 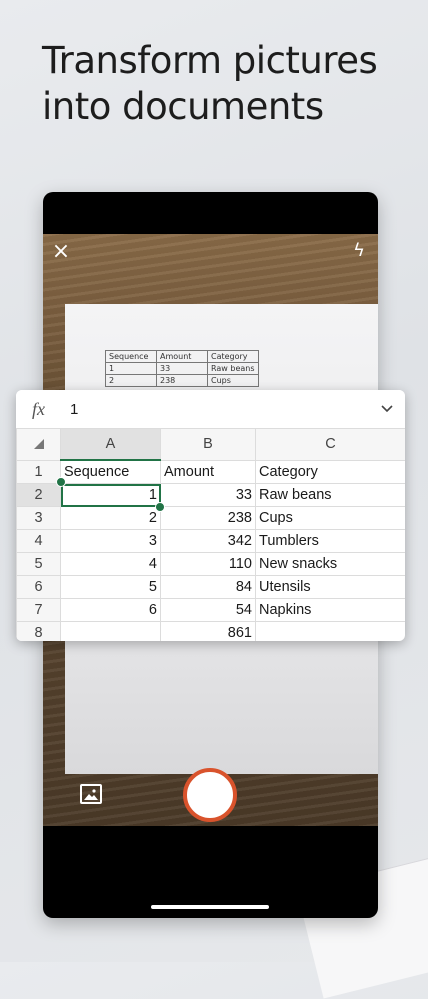 What do you see at coordinates (38, 495) in the screenshot?
I see `row-header: 2` at bounding box center [38, 495].